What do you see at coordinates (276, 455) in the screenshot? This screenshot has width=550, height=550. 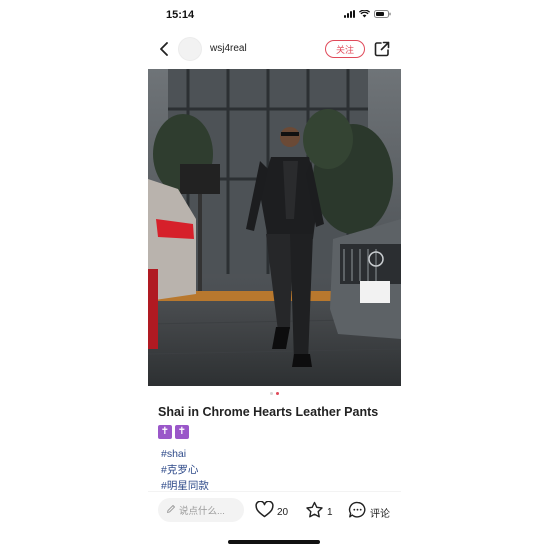 I see `tag-shai: #shai` at bounding box center [276, 455].